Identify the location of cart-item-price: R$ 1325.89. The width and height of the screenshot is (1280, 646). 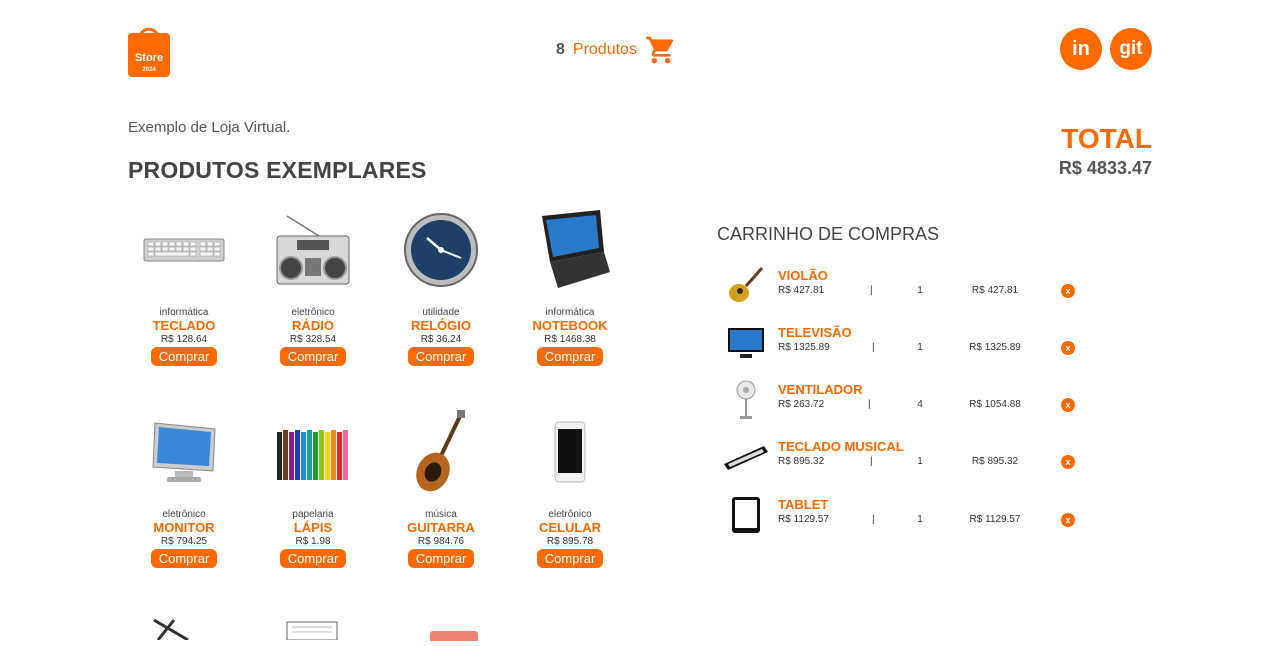
(804, 347).